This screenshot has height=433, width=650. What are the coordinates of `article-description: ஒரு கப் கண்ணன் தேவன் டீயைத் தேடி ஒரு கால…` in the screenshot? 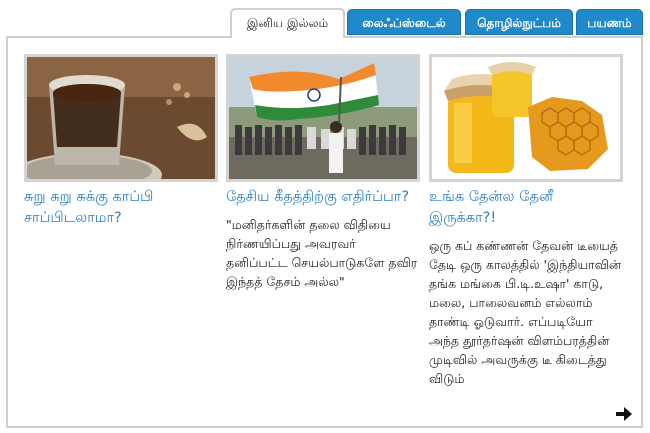 It's located at (525, 312).